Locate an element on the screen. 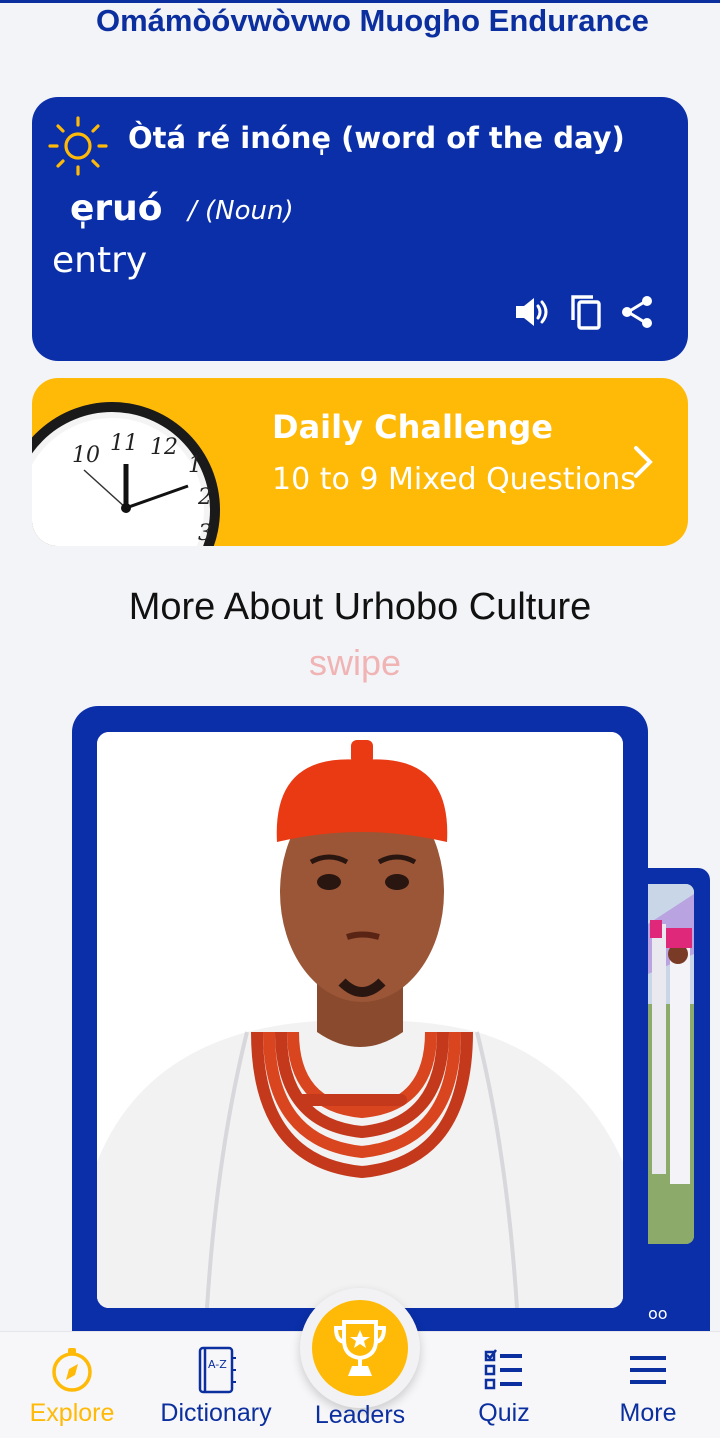  copy-icon is located at coordinates (586, 312).